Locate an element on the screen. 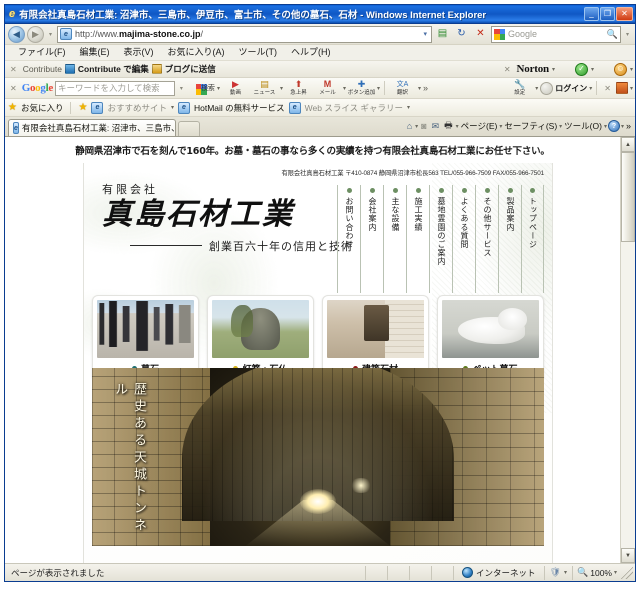 The height and width of the screenshot is (590, 640). google-tool-translate: 文A 翻訳 is located at coordinates (402, 88).